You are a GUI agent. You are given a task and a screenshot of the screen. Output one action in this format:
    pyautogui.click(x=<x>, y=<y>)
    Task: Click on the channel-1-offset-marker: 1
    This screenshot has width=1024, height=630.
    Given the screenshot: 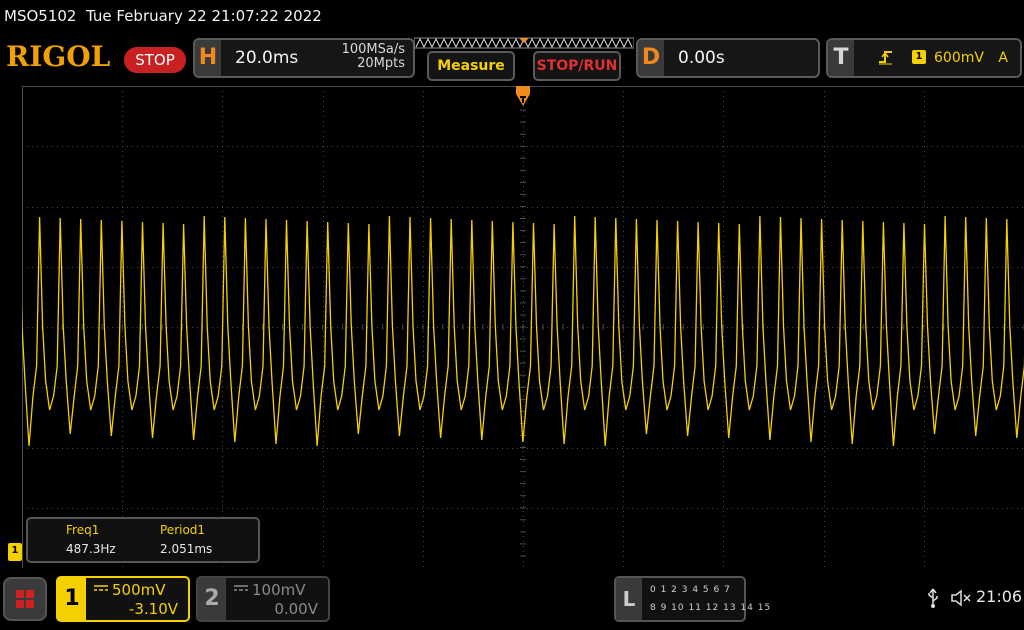 What is the action you would take?
    pyautogui.click(x=15, y=552)
    